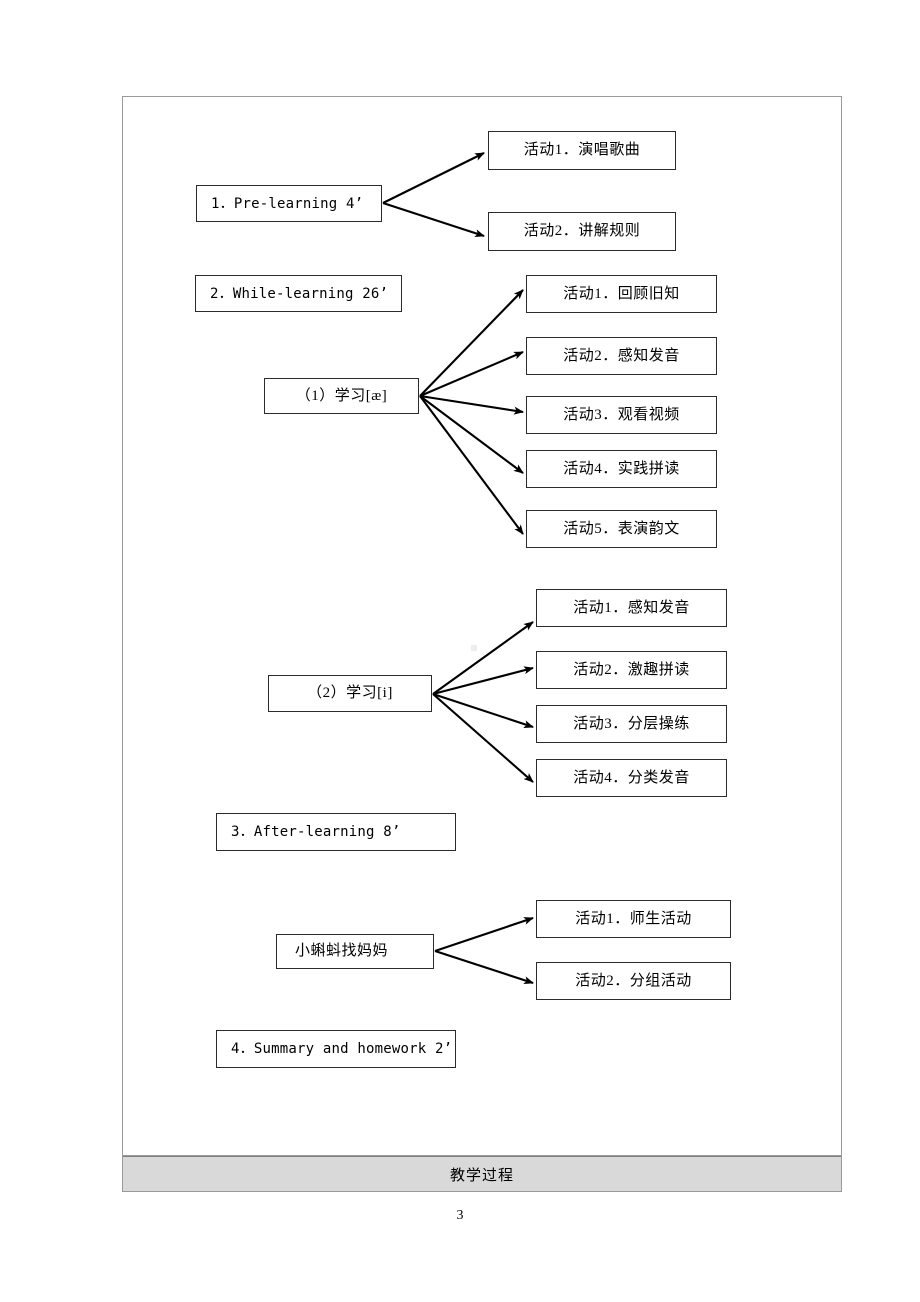 The width and height of the screenshot is (920, 1302). I want to click on node-label: 活动1．感知发音, so click(631, 607).